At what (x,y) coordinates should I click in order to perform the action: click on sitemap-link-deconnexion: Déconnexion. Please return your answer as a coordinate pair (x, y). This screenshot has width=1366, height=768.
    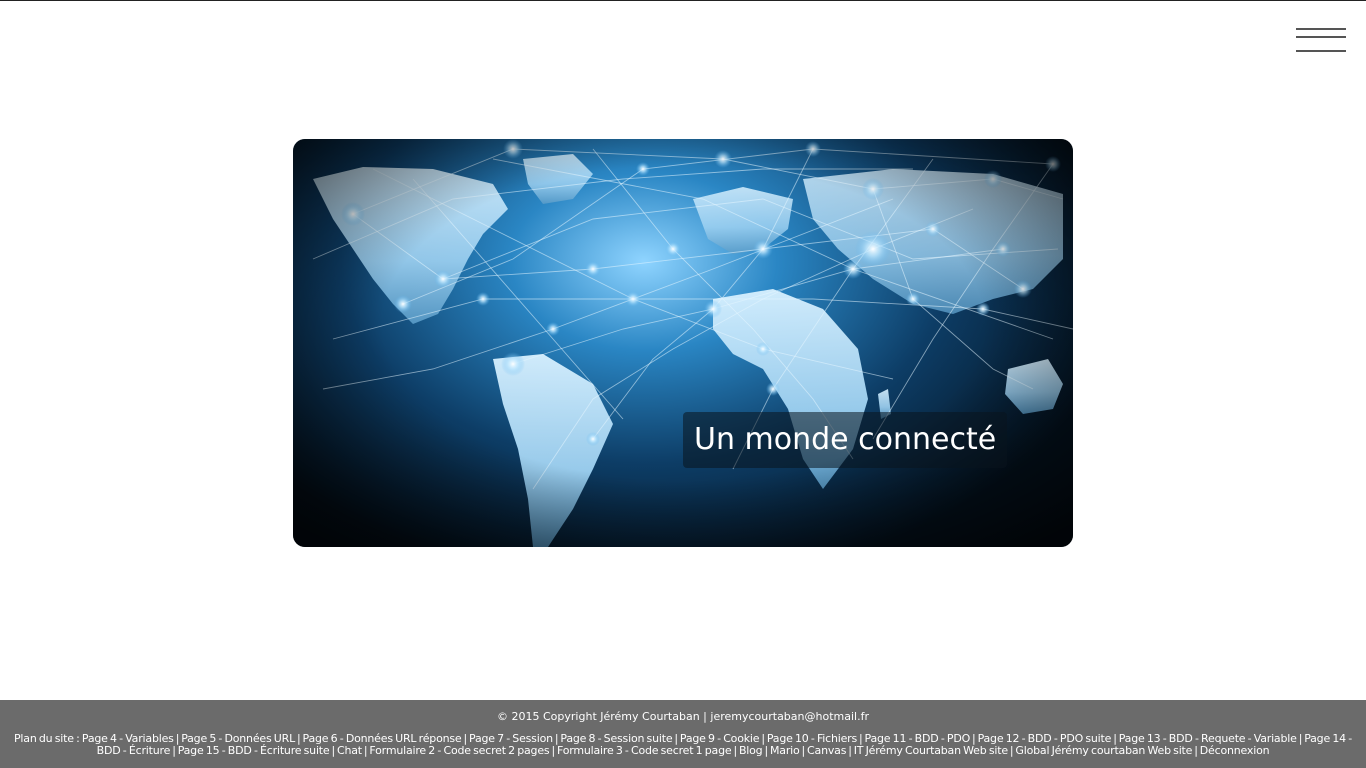
    Looking at the image, I should click on (1235, 750).